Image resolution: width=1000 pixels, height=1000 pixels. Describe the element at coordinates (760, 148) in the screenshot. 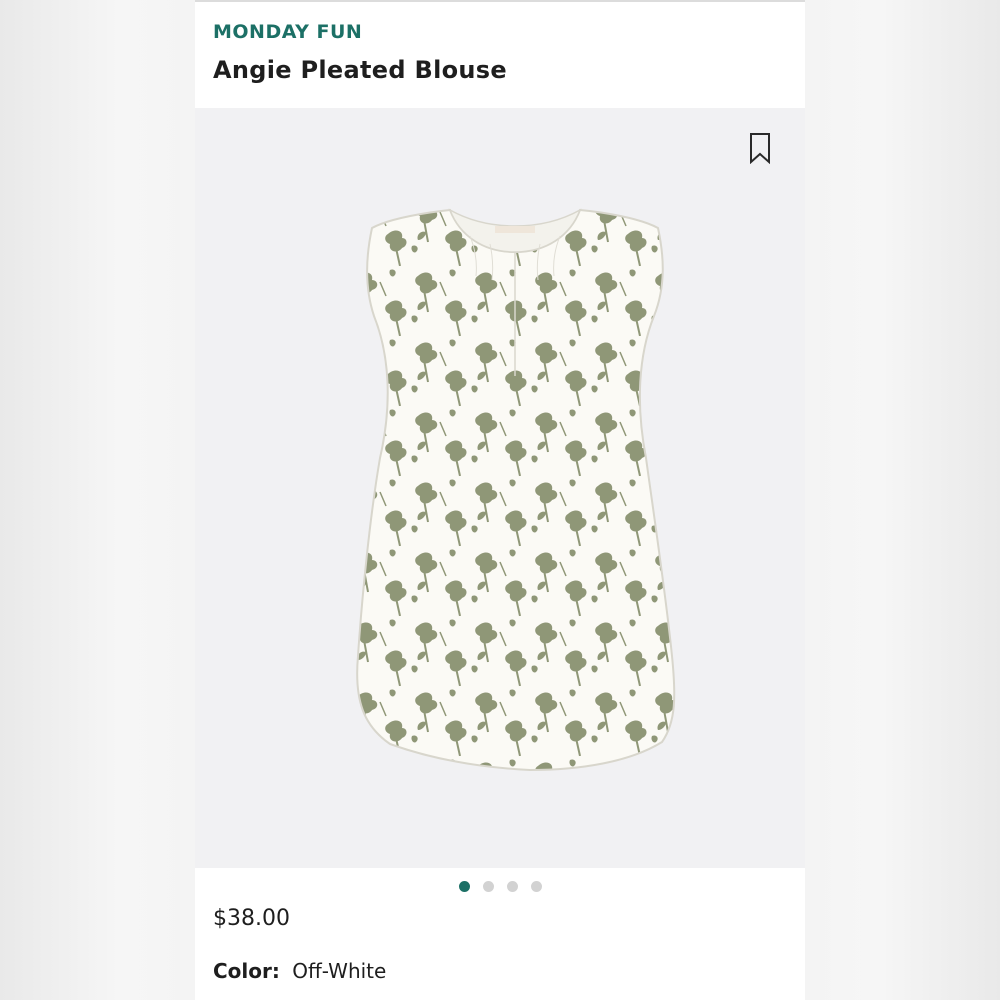

I see `bookmark-icon` at that location.